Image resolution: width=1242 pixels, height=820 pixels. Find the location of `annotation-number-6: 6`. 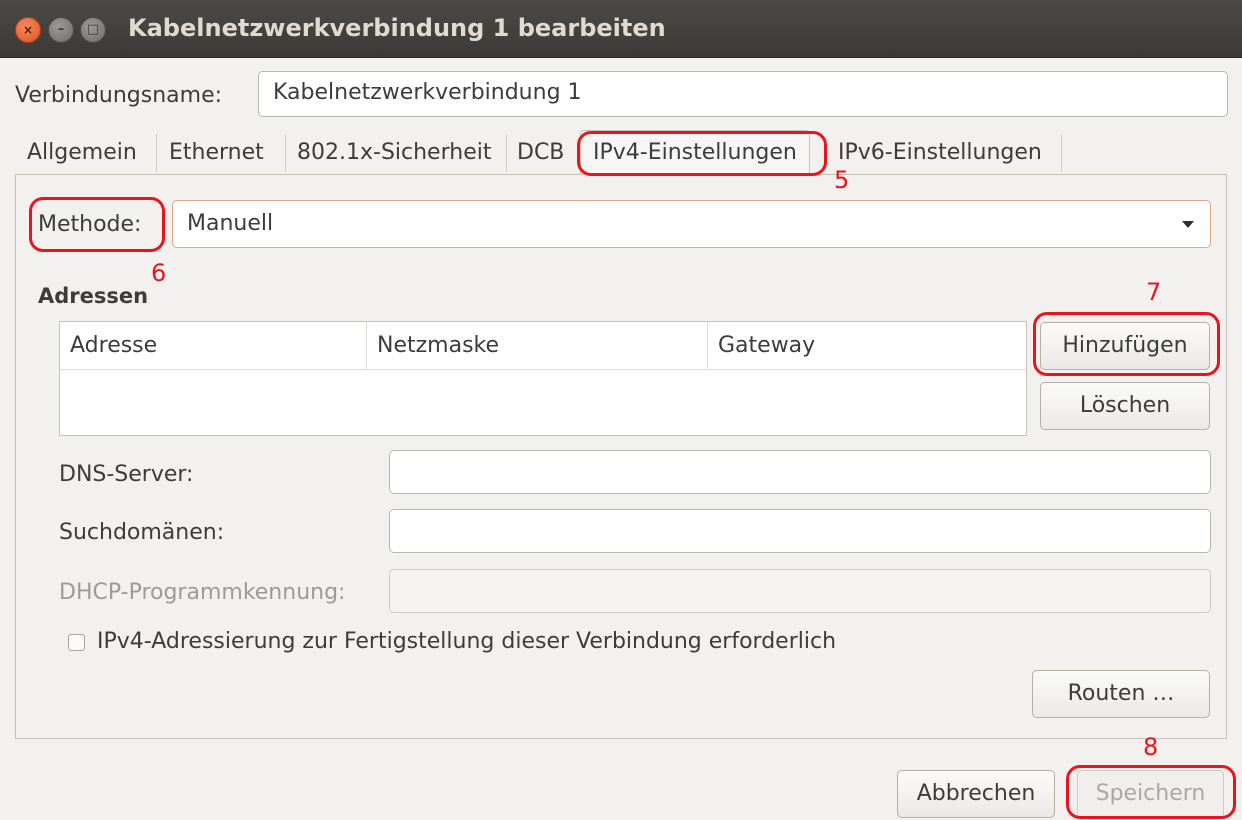

annotation-number-6: 6 is located at coordinates (159, 273).